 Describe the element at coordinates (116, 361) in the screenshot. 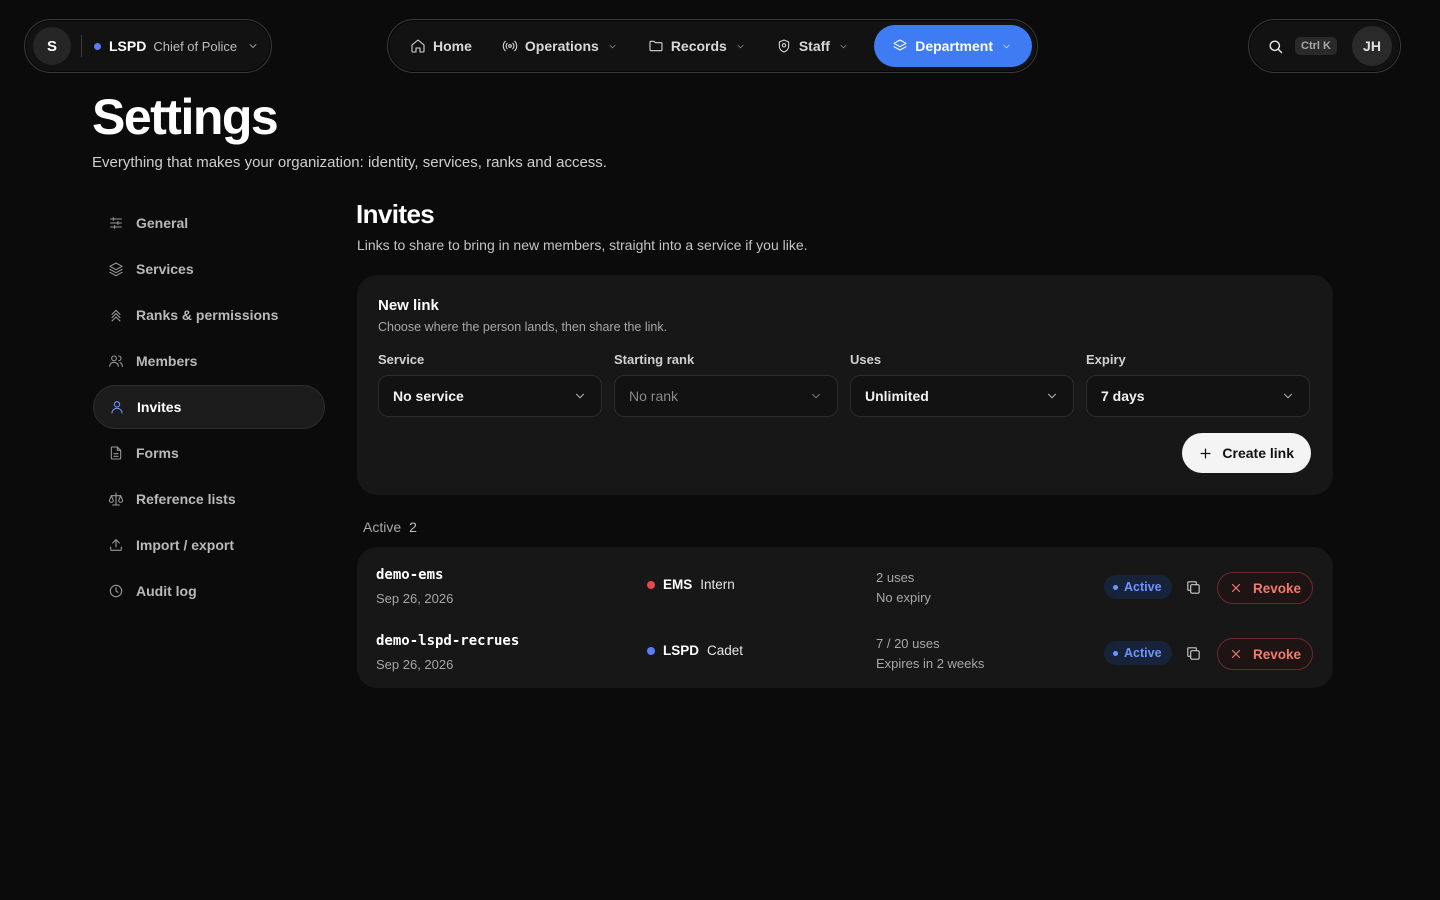

I see `users-icon` at that location.